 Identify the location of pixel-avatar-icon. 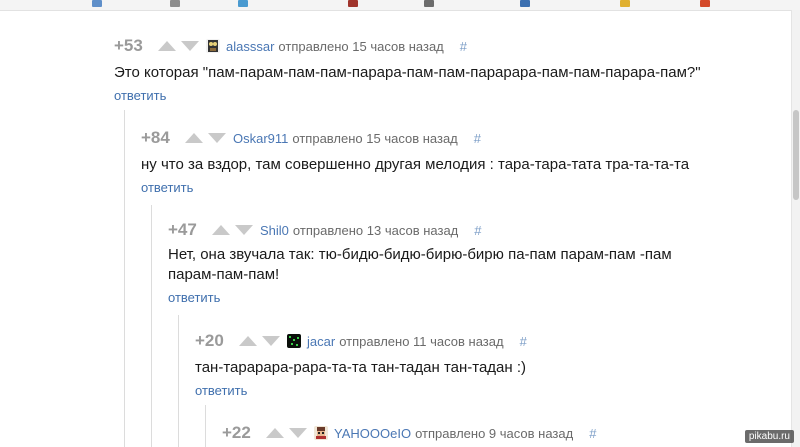
(321, 433).